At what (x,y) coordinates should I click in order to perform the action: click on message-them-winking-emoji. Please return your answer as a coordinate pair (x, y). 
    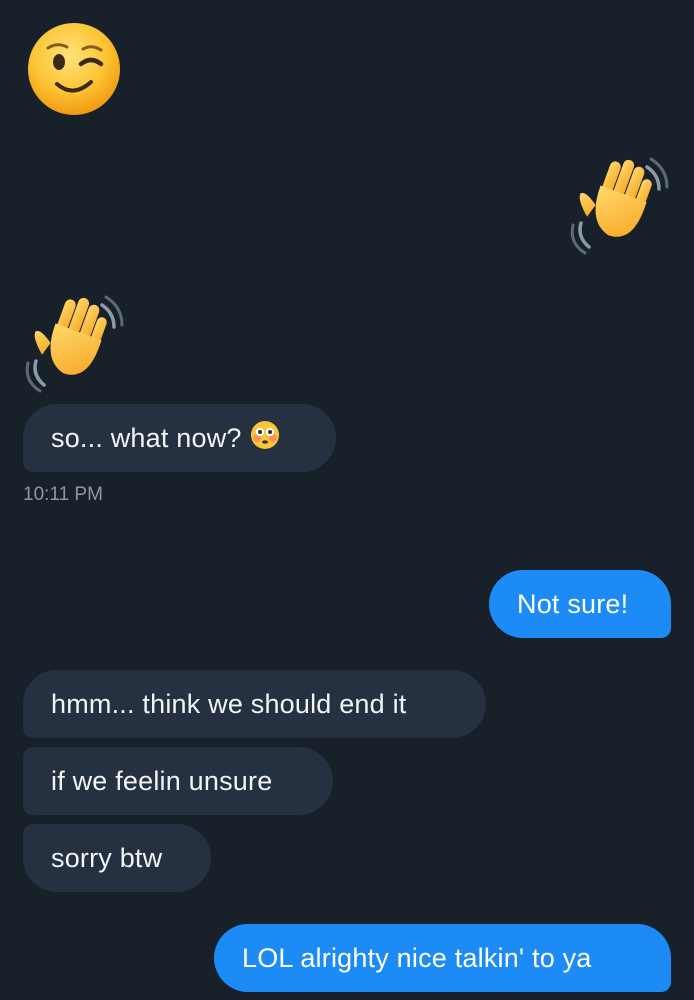
    Looking at the image, I should click on (74, 69).